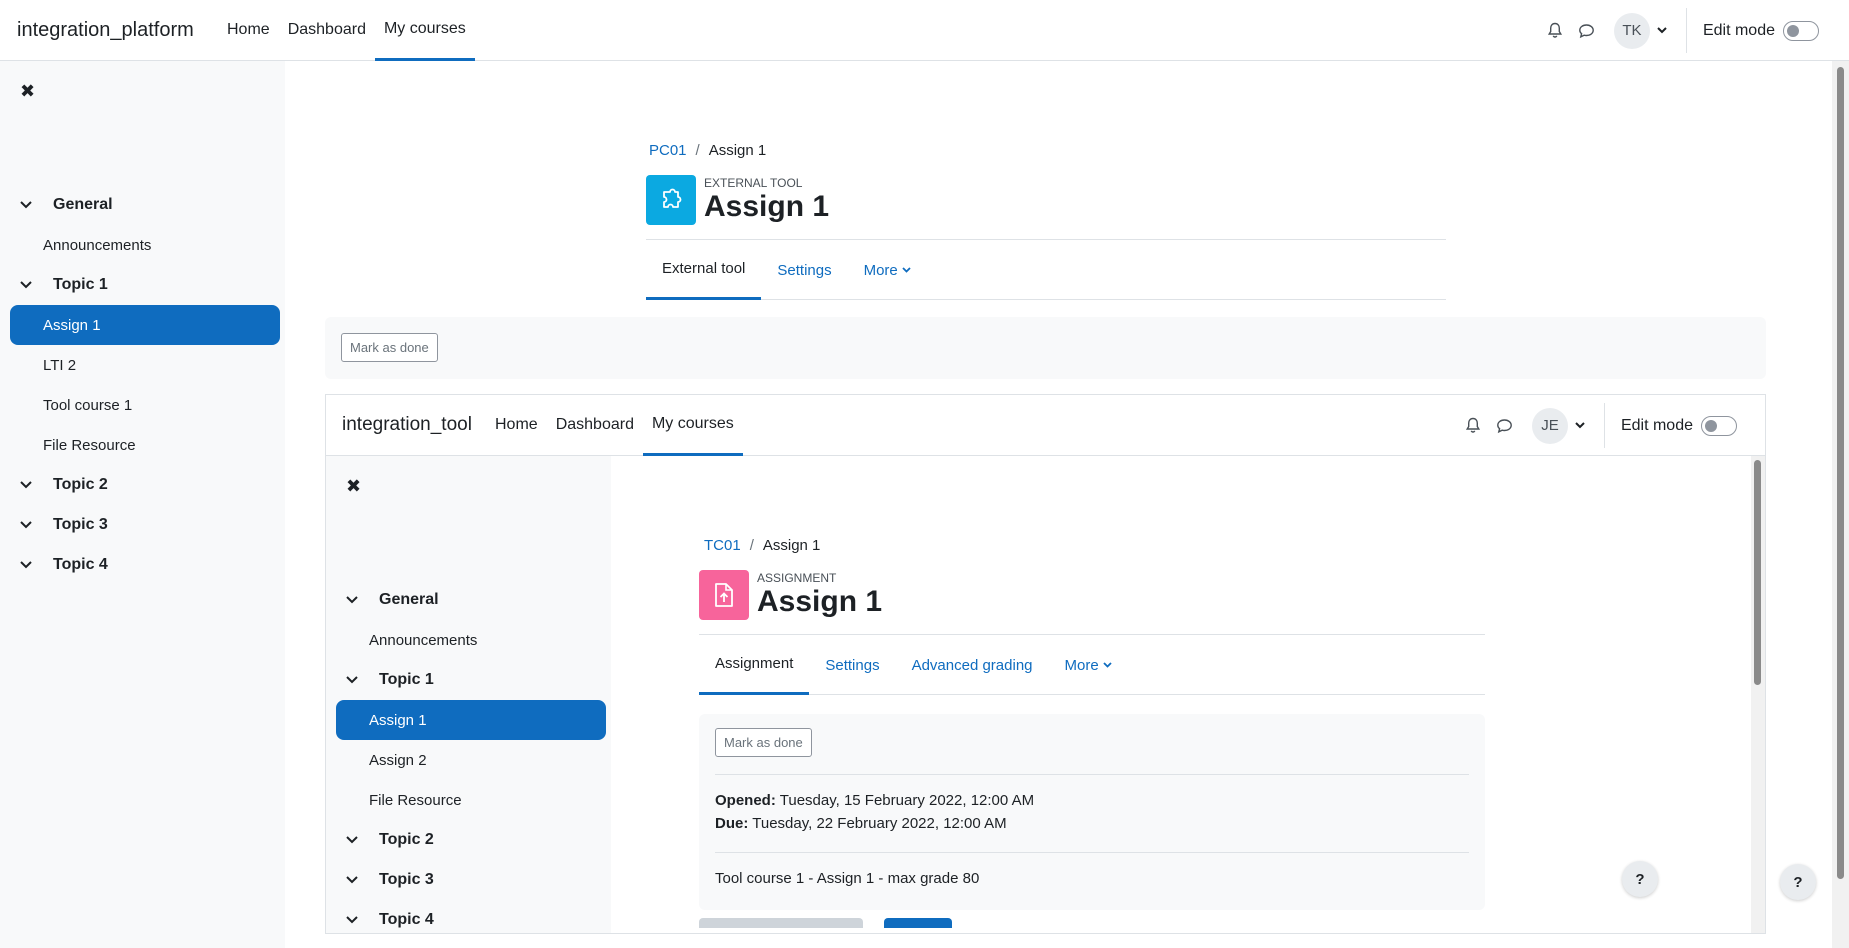 Image resolution: width=1849 pixels, height=948 pixels. I want to click on file-upload-icon, so click(724, 595).